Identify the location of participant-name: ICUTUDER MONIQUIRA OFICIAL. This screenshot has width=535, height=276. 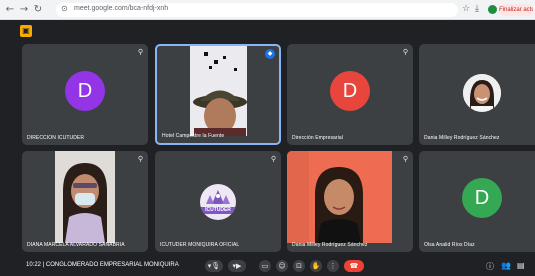
(200, 245).